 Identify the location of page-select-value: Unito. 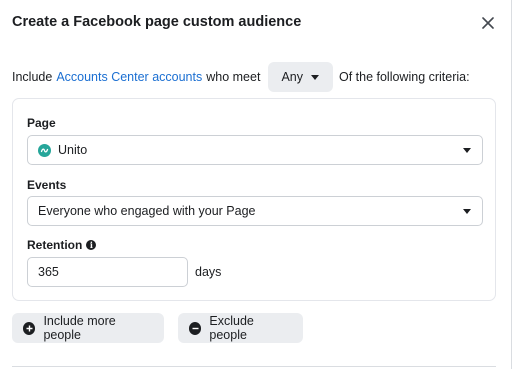
(73, 150).